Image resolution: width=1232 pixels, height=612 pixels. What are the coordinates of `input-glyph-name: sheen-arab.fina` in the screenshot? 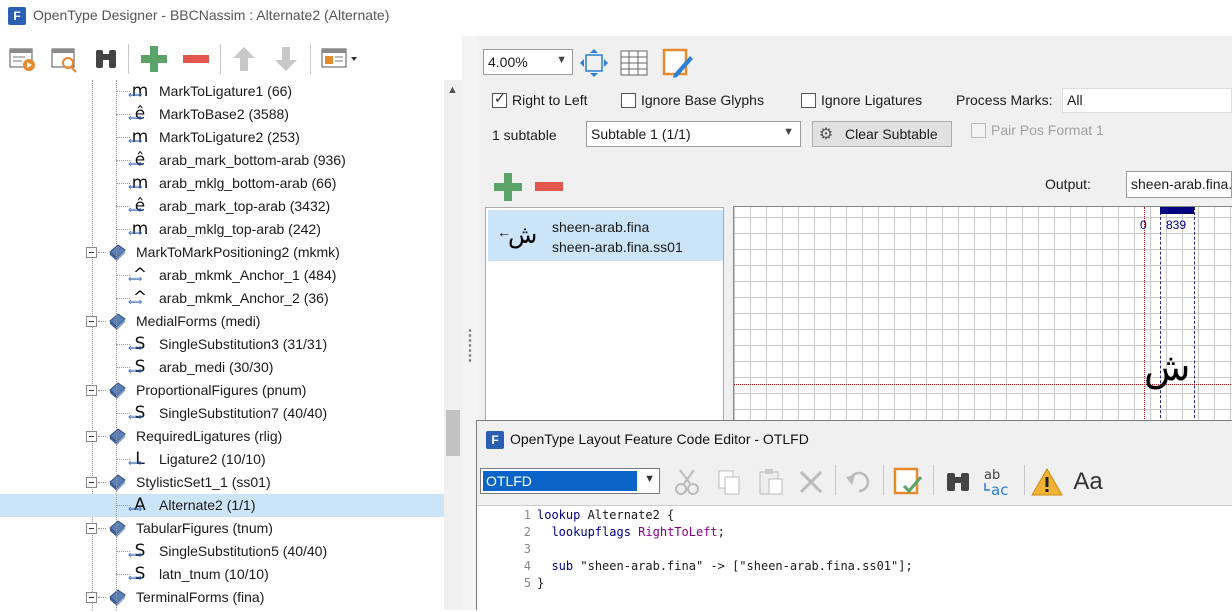 It's located at (601, 227).